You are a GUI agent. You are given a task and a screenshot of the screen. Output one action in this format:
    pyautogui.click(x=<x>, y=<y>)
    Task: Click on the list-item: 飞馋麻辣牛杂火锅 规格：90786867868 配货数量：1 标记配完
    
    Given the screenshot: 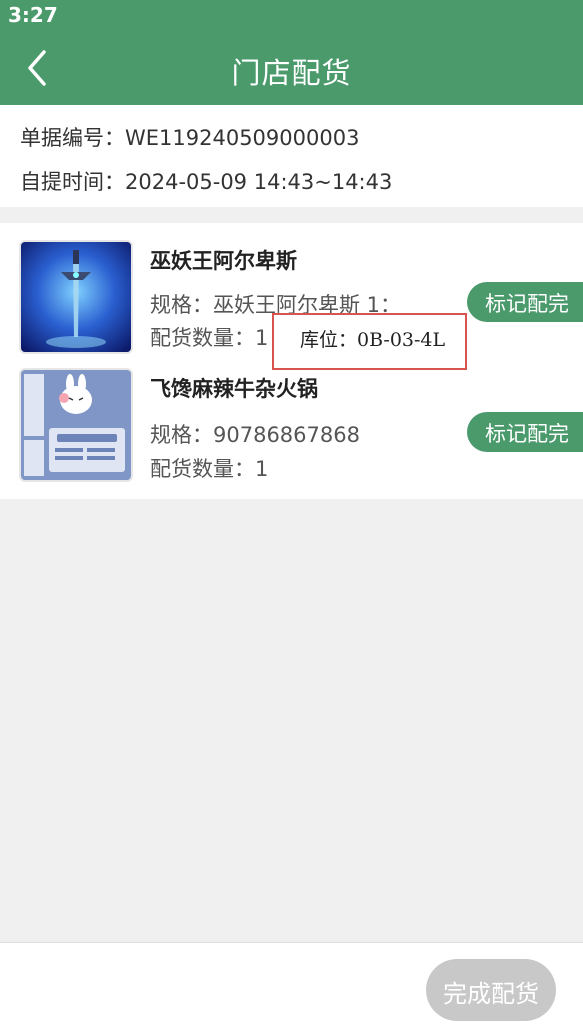 What is the action you would take?
    pyautogui.click(x=291, y=418)
    